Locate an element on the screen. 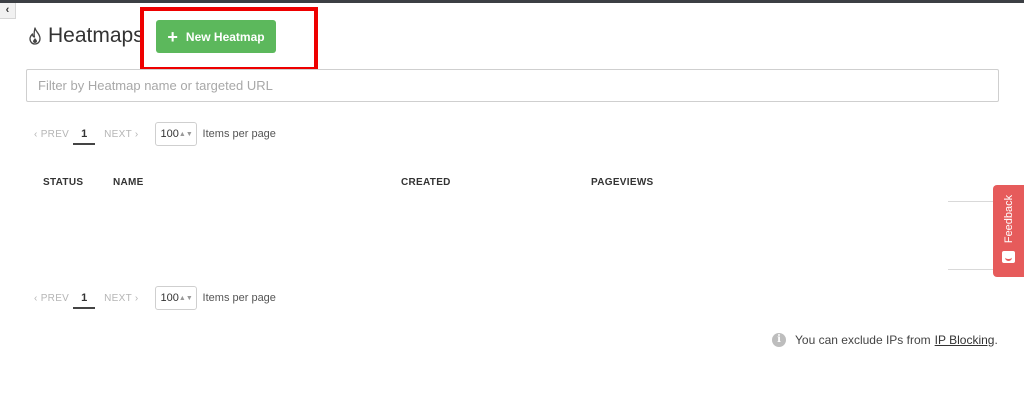 The width and height of the screenshot is (1024, 416). top-window-strip is located at coordinates (512, 1).